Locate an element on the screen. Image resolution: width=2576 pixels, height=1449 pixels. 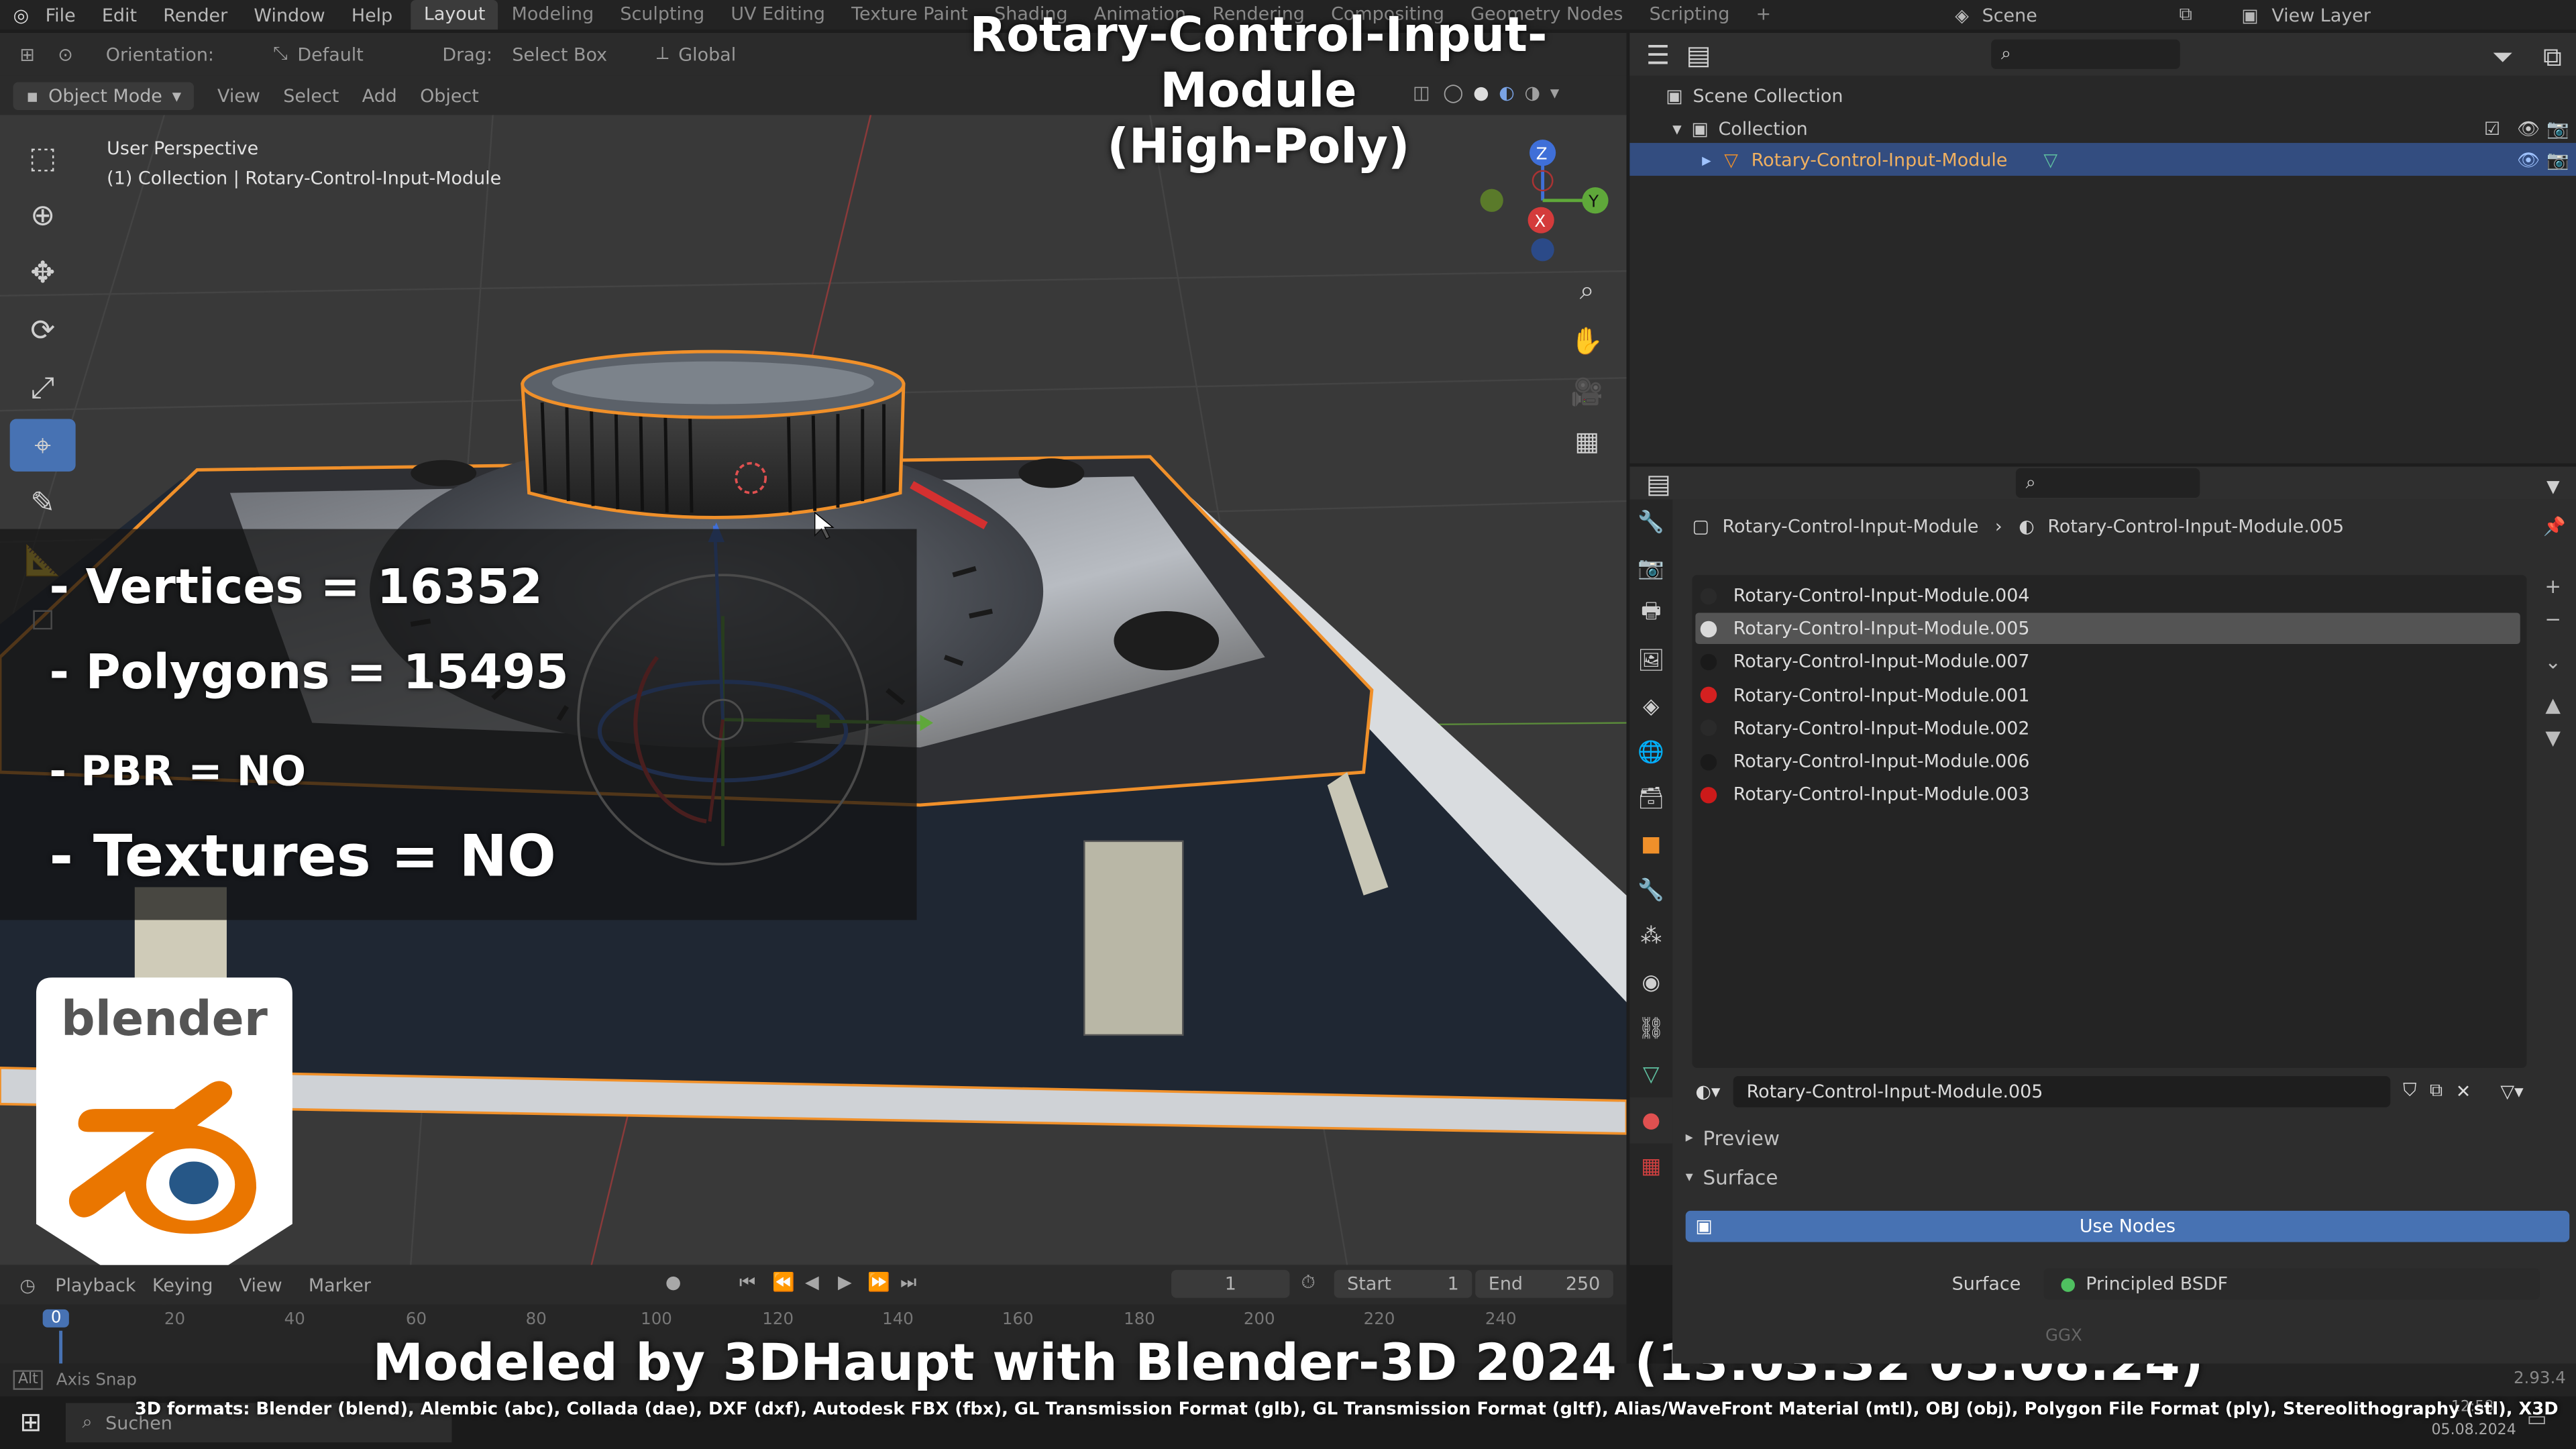
object-render-icon: 📷 is located at coordinates (2557, 159).